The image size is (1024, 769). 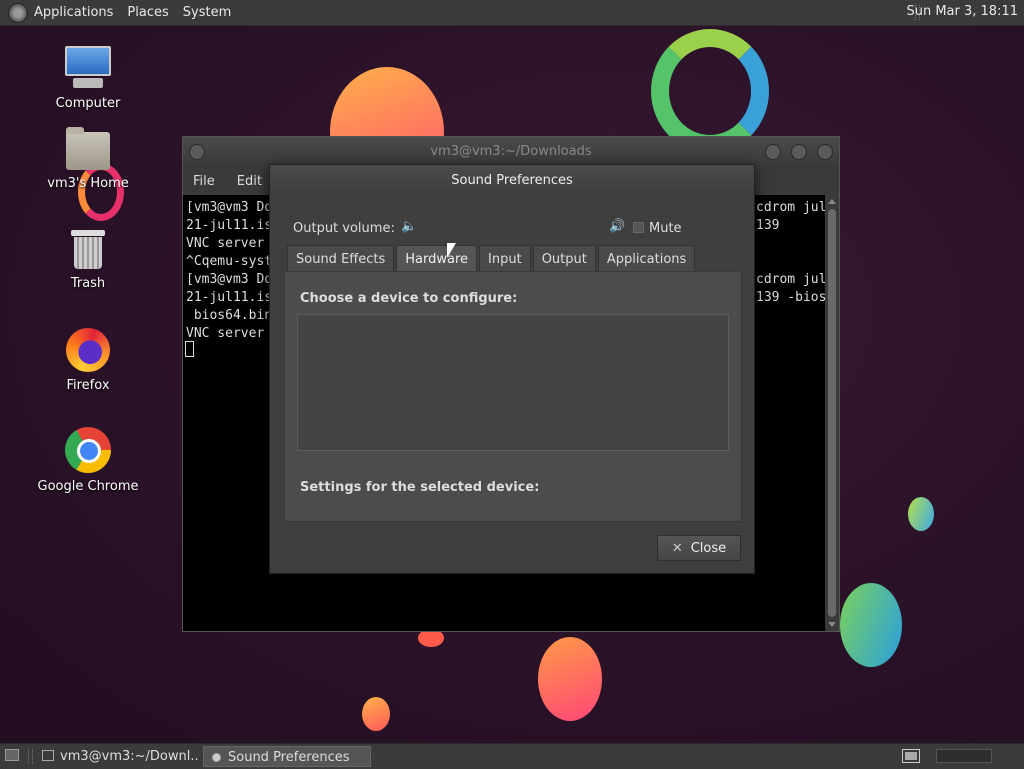 What do you see at coordinates (249, 181) in the screenshot?
I see `menu-edit: Edit` at bounding box center [249, 181].